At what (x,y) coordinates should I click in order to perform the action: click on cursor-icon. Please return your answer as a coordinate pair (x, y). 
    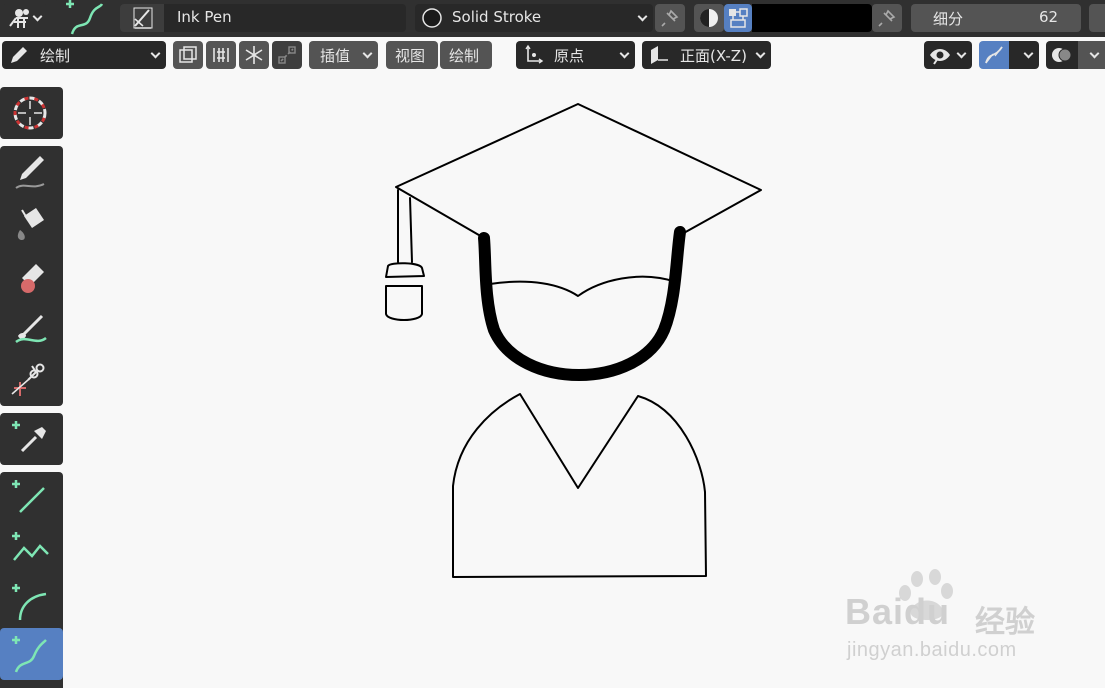
    Looking at the image, I should click on (30, 113).